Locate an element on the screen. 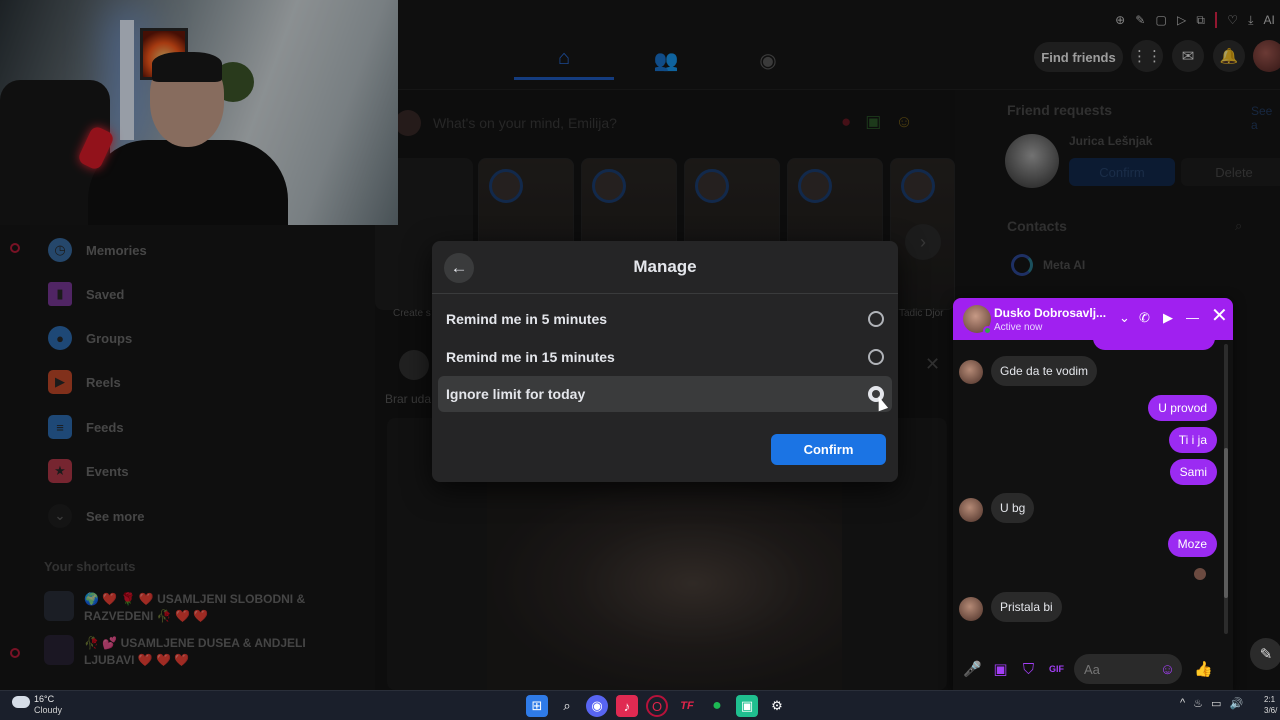 The image size is (1280, 720). tabs-icon: ⧉ is located at coordinates (1200, 20).